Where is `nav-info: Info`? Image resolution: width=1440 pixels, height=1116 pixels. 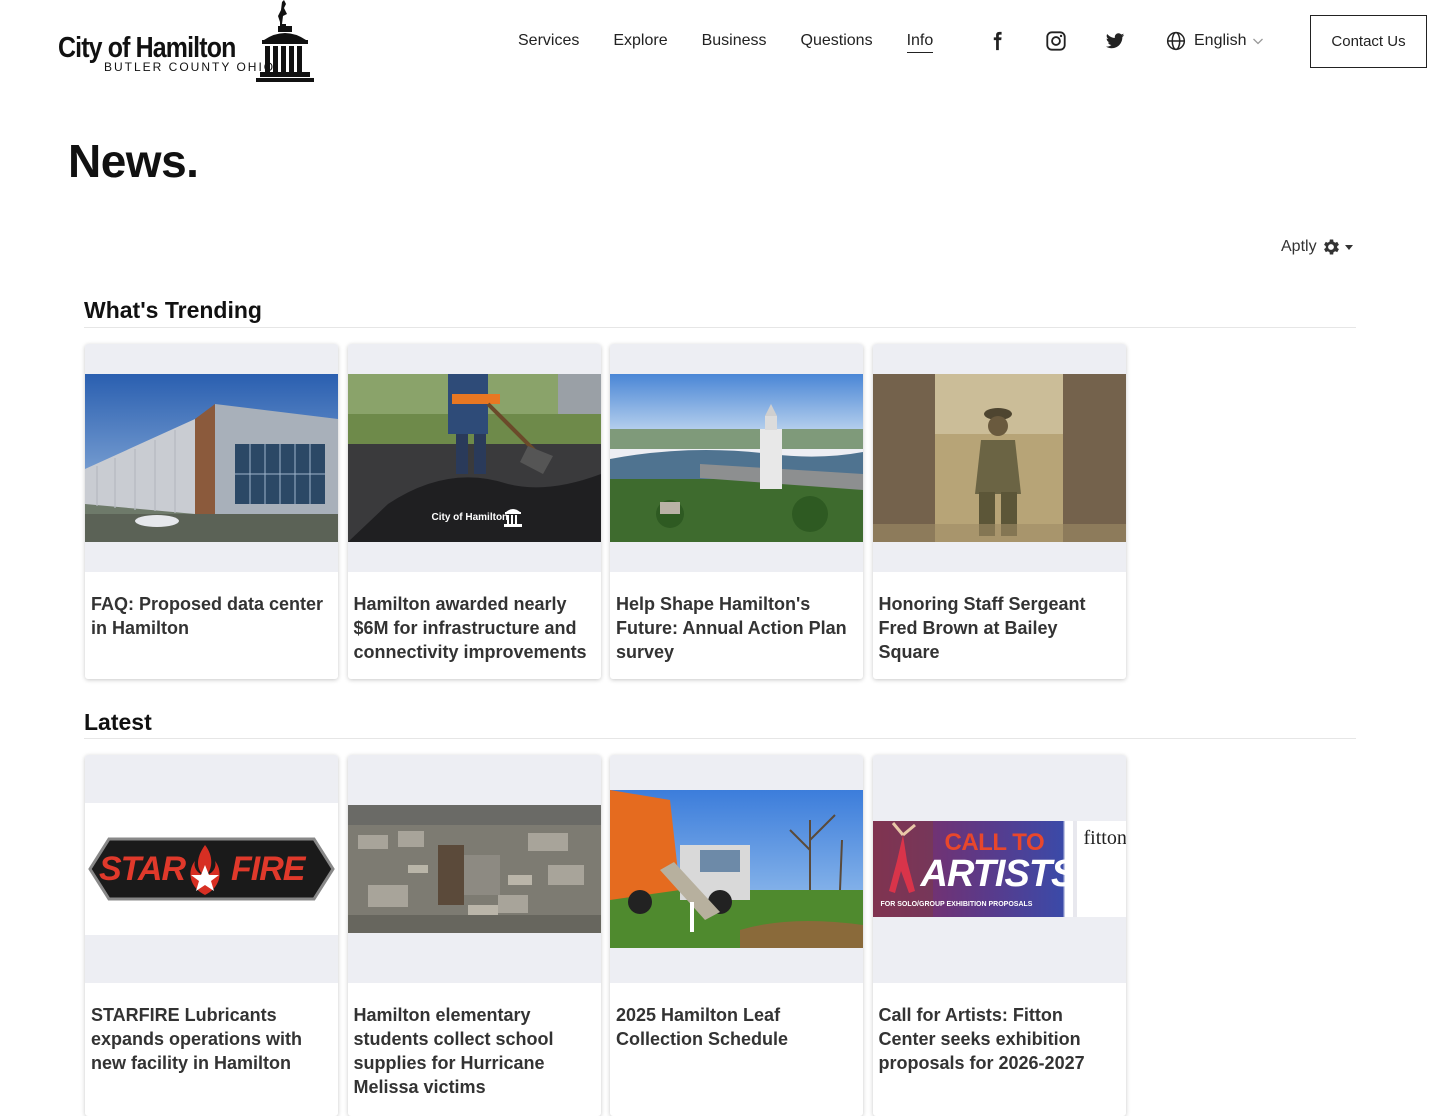 nav-info: Info is located at coordinates (920, 41).